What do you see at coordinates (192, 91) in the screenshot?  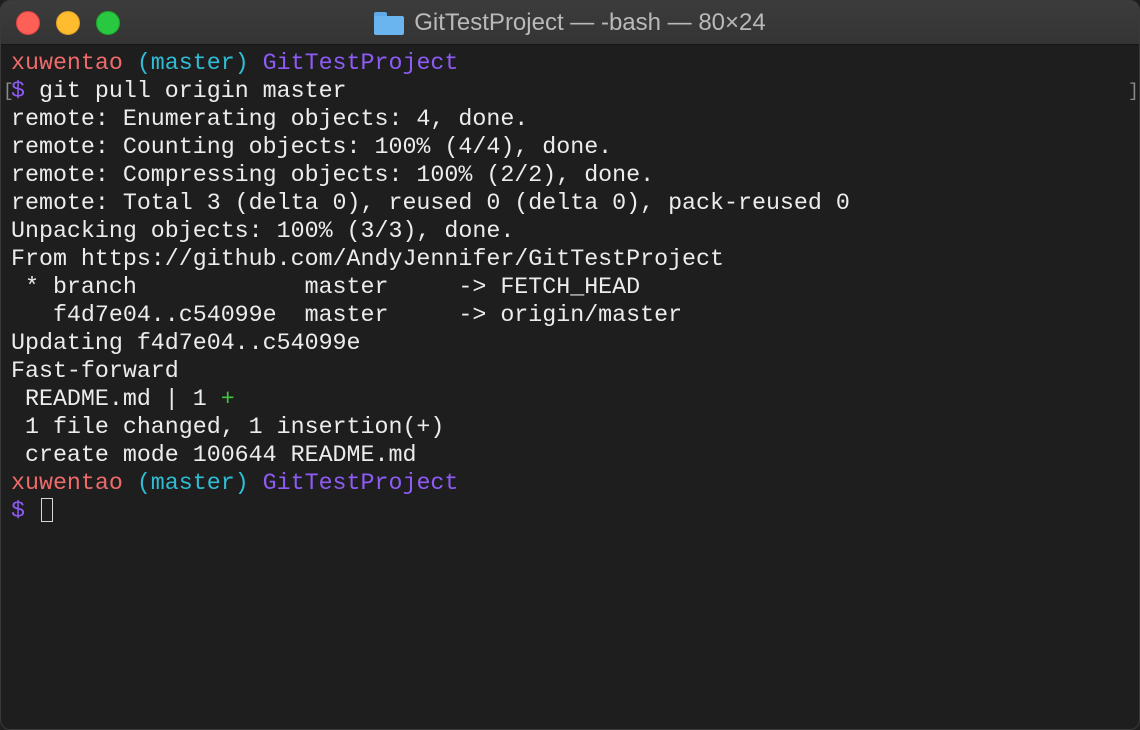 I see `command-text: git pull origin master` at bounding box center [192, 91].